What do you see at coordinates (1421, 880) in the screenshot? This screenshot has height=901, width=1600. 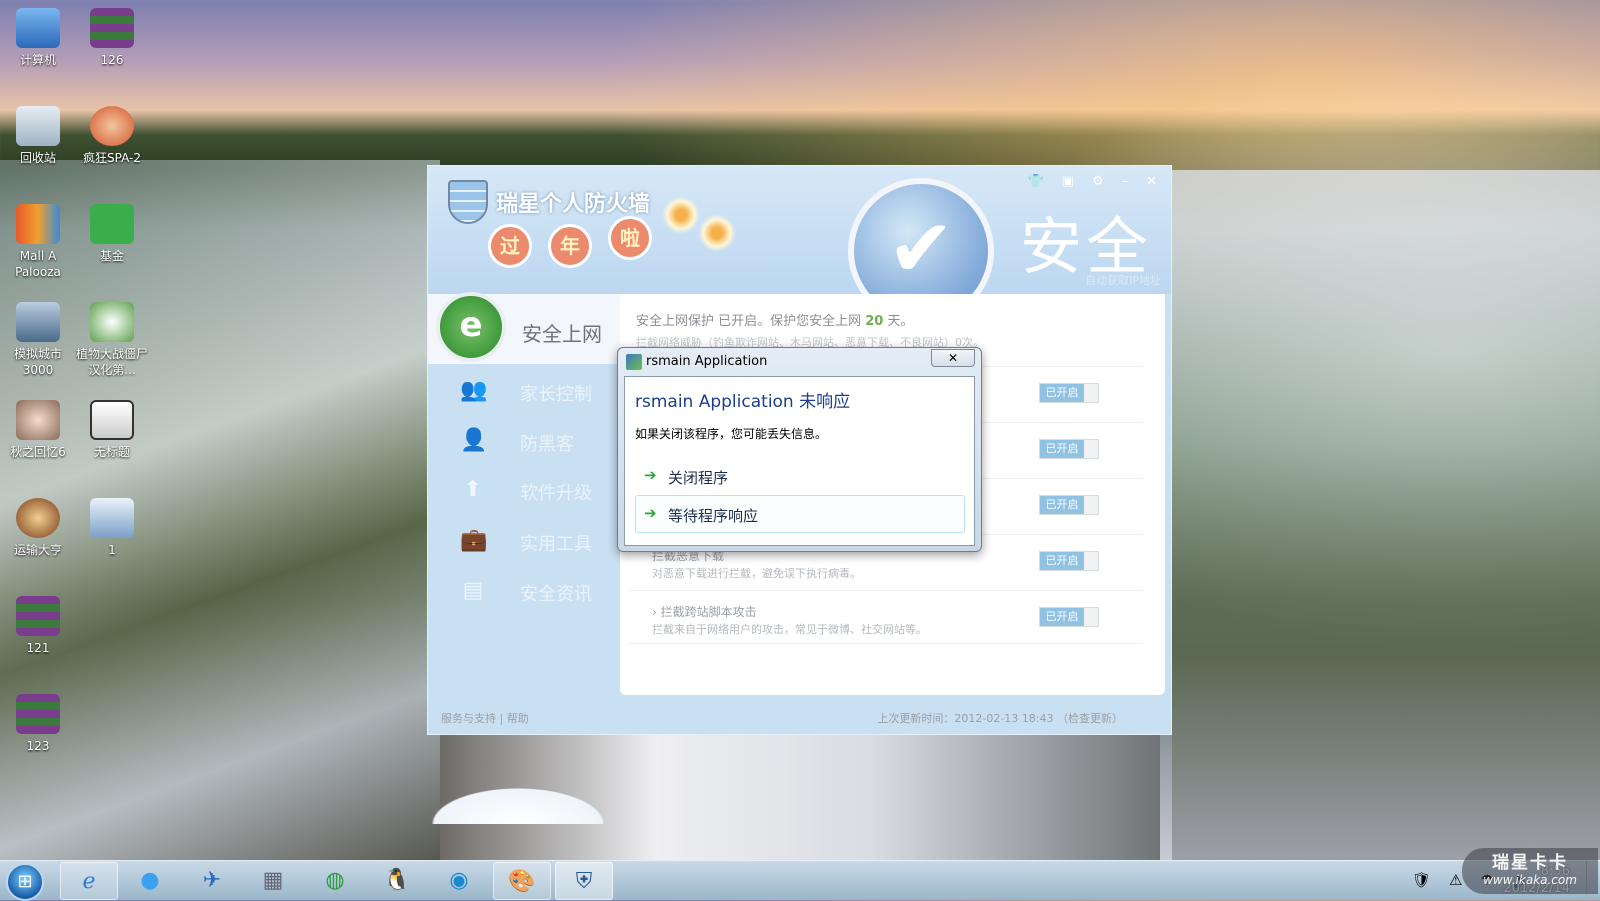 I see `rising-shield-tray-icon: 🛡` at bounding box center [1421, 880].